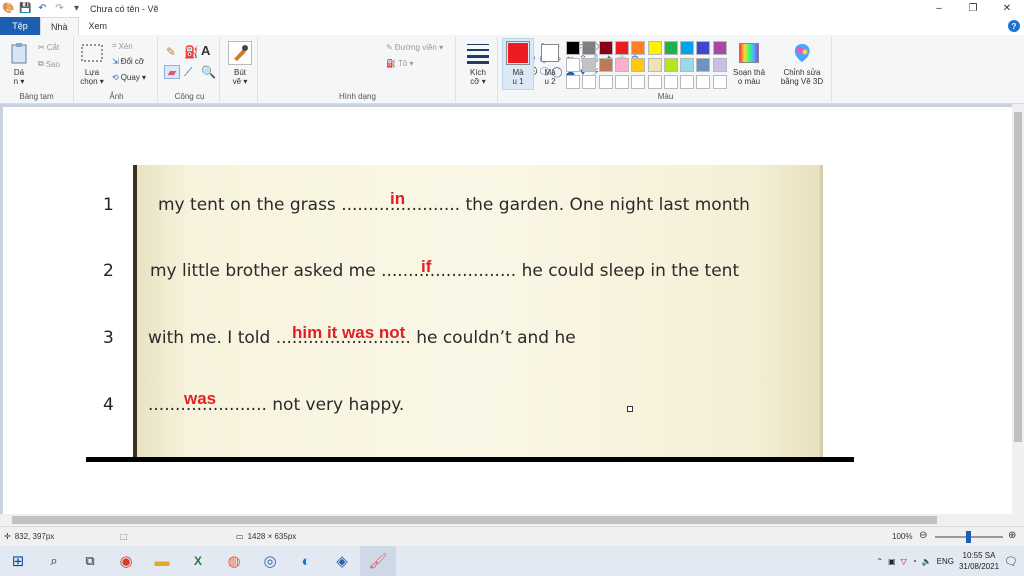  I want to click on horizontal-scroll-thumb, so click(474, 520).